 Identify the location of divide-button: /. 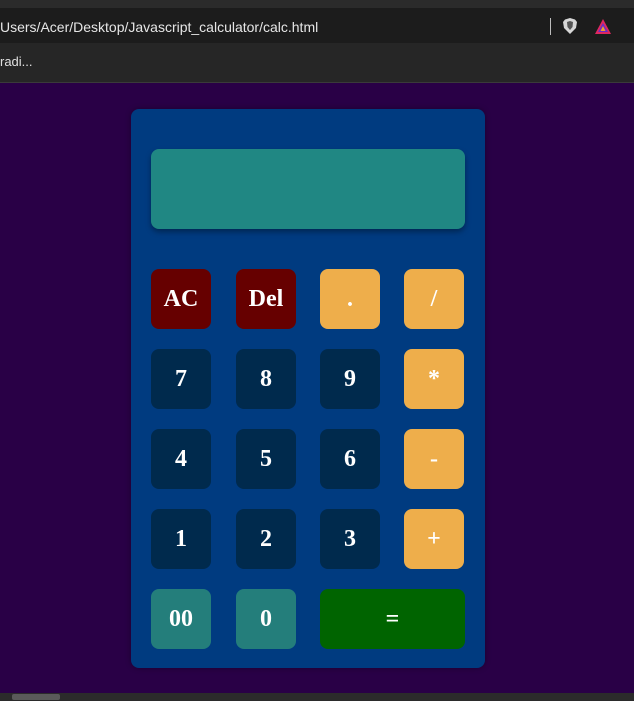
(434, 299).